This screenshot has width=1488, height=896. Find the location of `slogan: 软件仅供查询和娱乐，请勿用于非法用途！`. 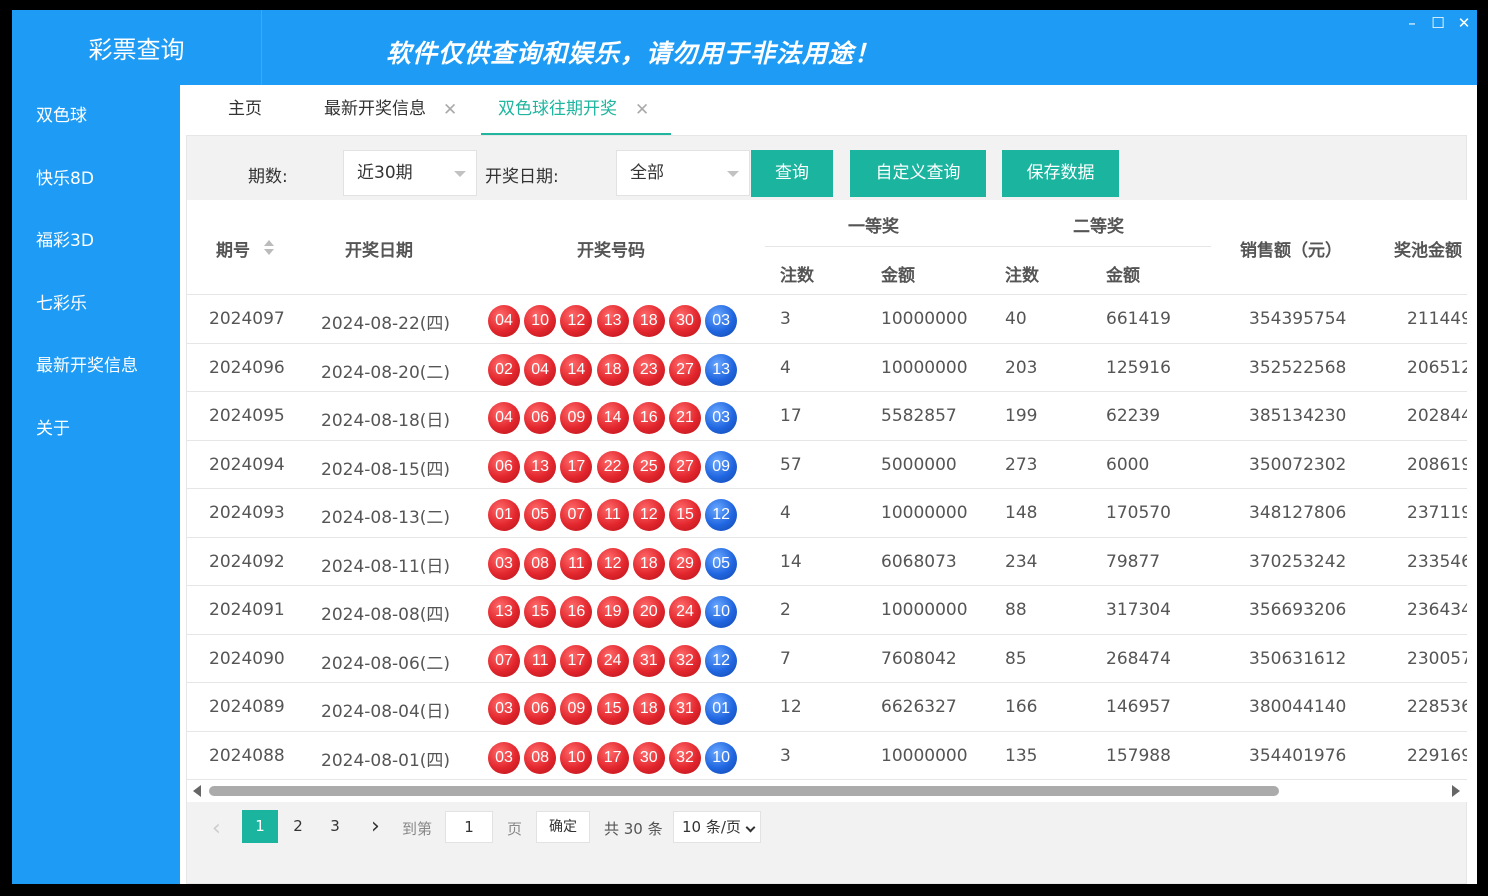

slogan: 软件仅供查询和娱乐，请勿用于非法用途！ is located at coordinates (633, 53).